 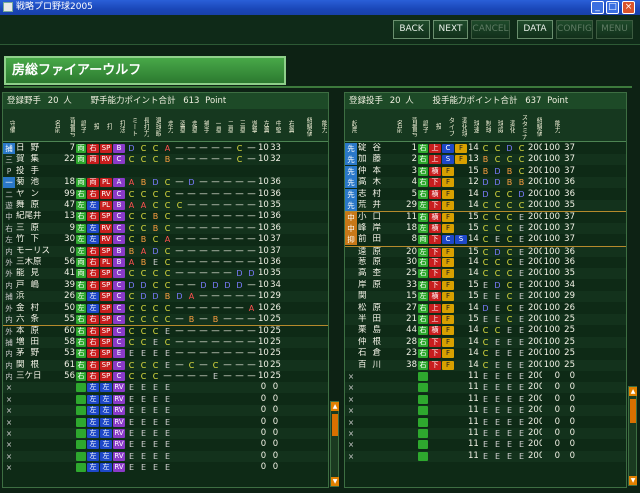 What do you see at coordinates (509, 252) in the screenshot?
I see `pitcher-cell: C` at bounding box center [509, 252].